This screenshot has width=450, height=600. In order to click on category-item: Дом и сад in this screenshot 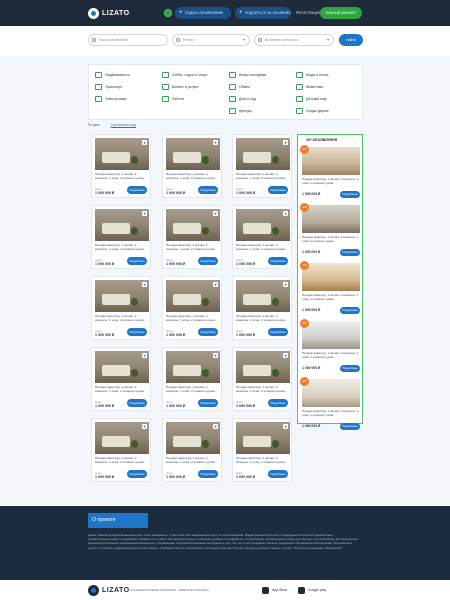, I will do `click(242, 98)`.